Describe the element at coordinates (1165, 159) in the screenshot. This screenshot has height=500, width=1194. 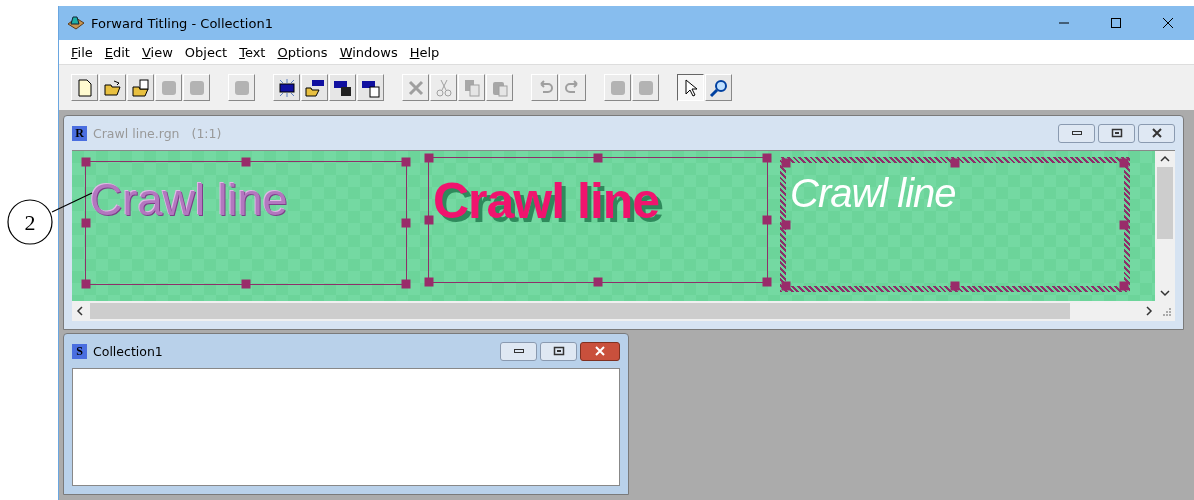
I see `scroll-up-icon` at that location.